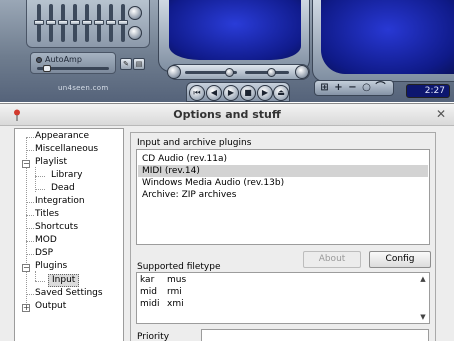  What do you see at coordinates (26, 308) in the screenshot?
I see `expand-icon: +` at bounding box center [26, 308].